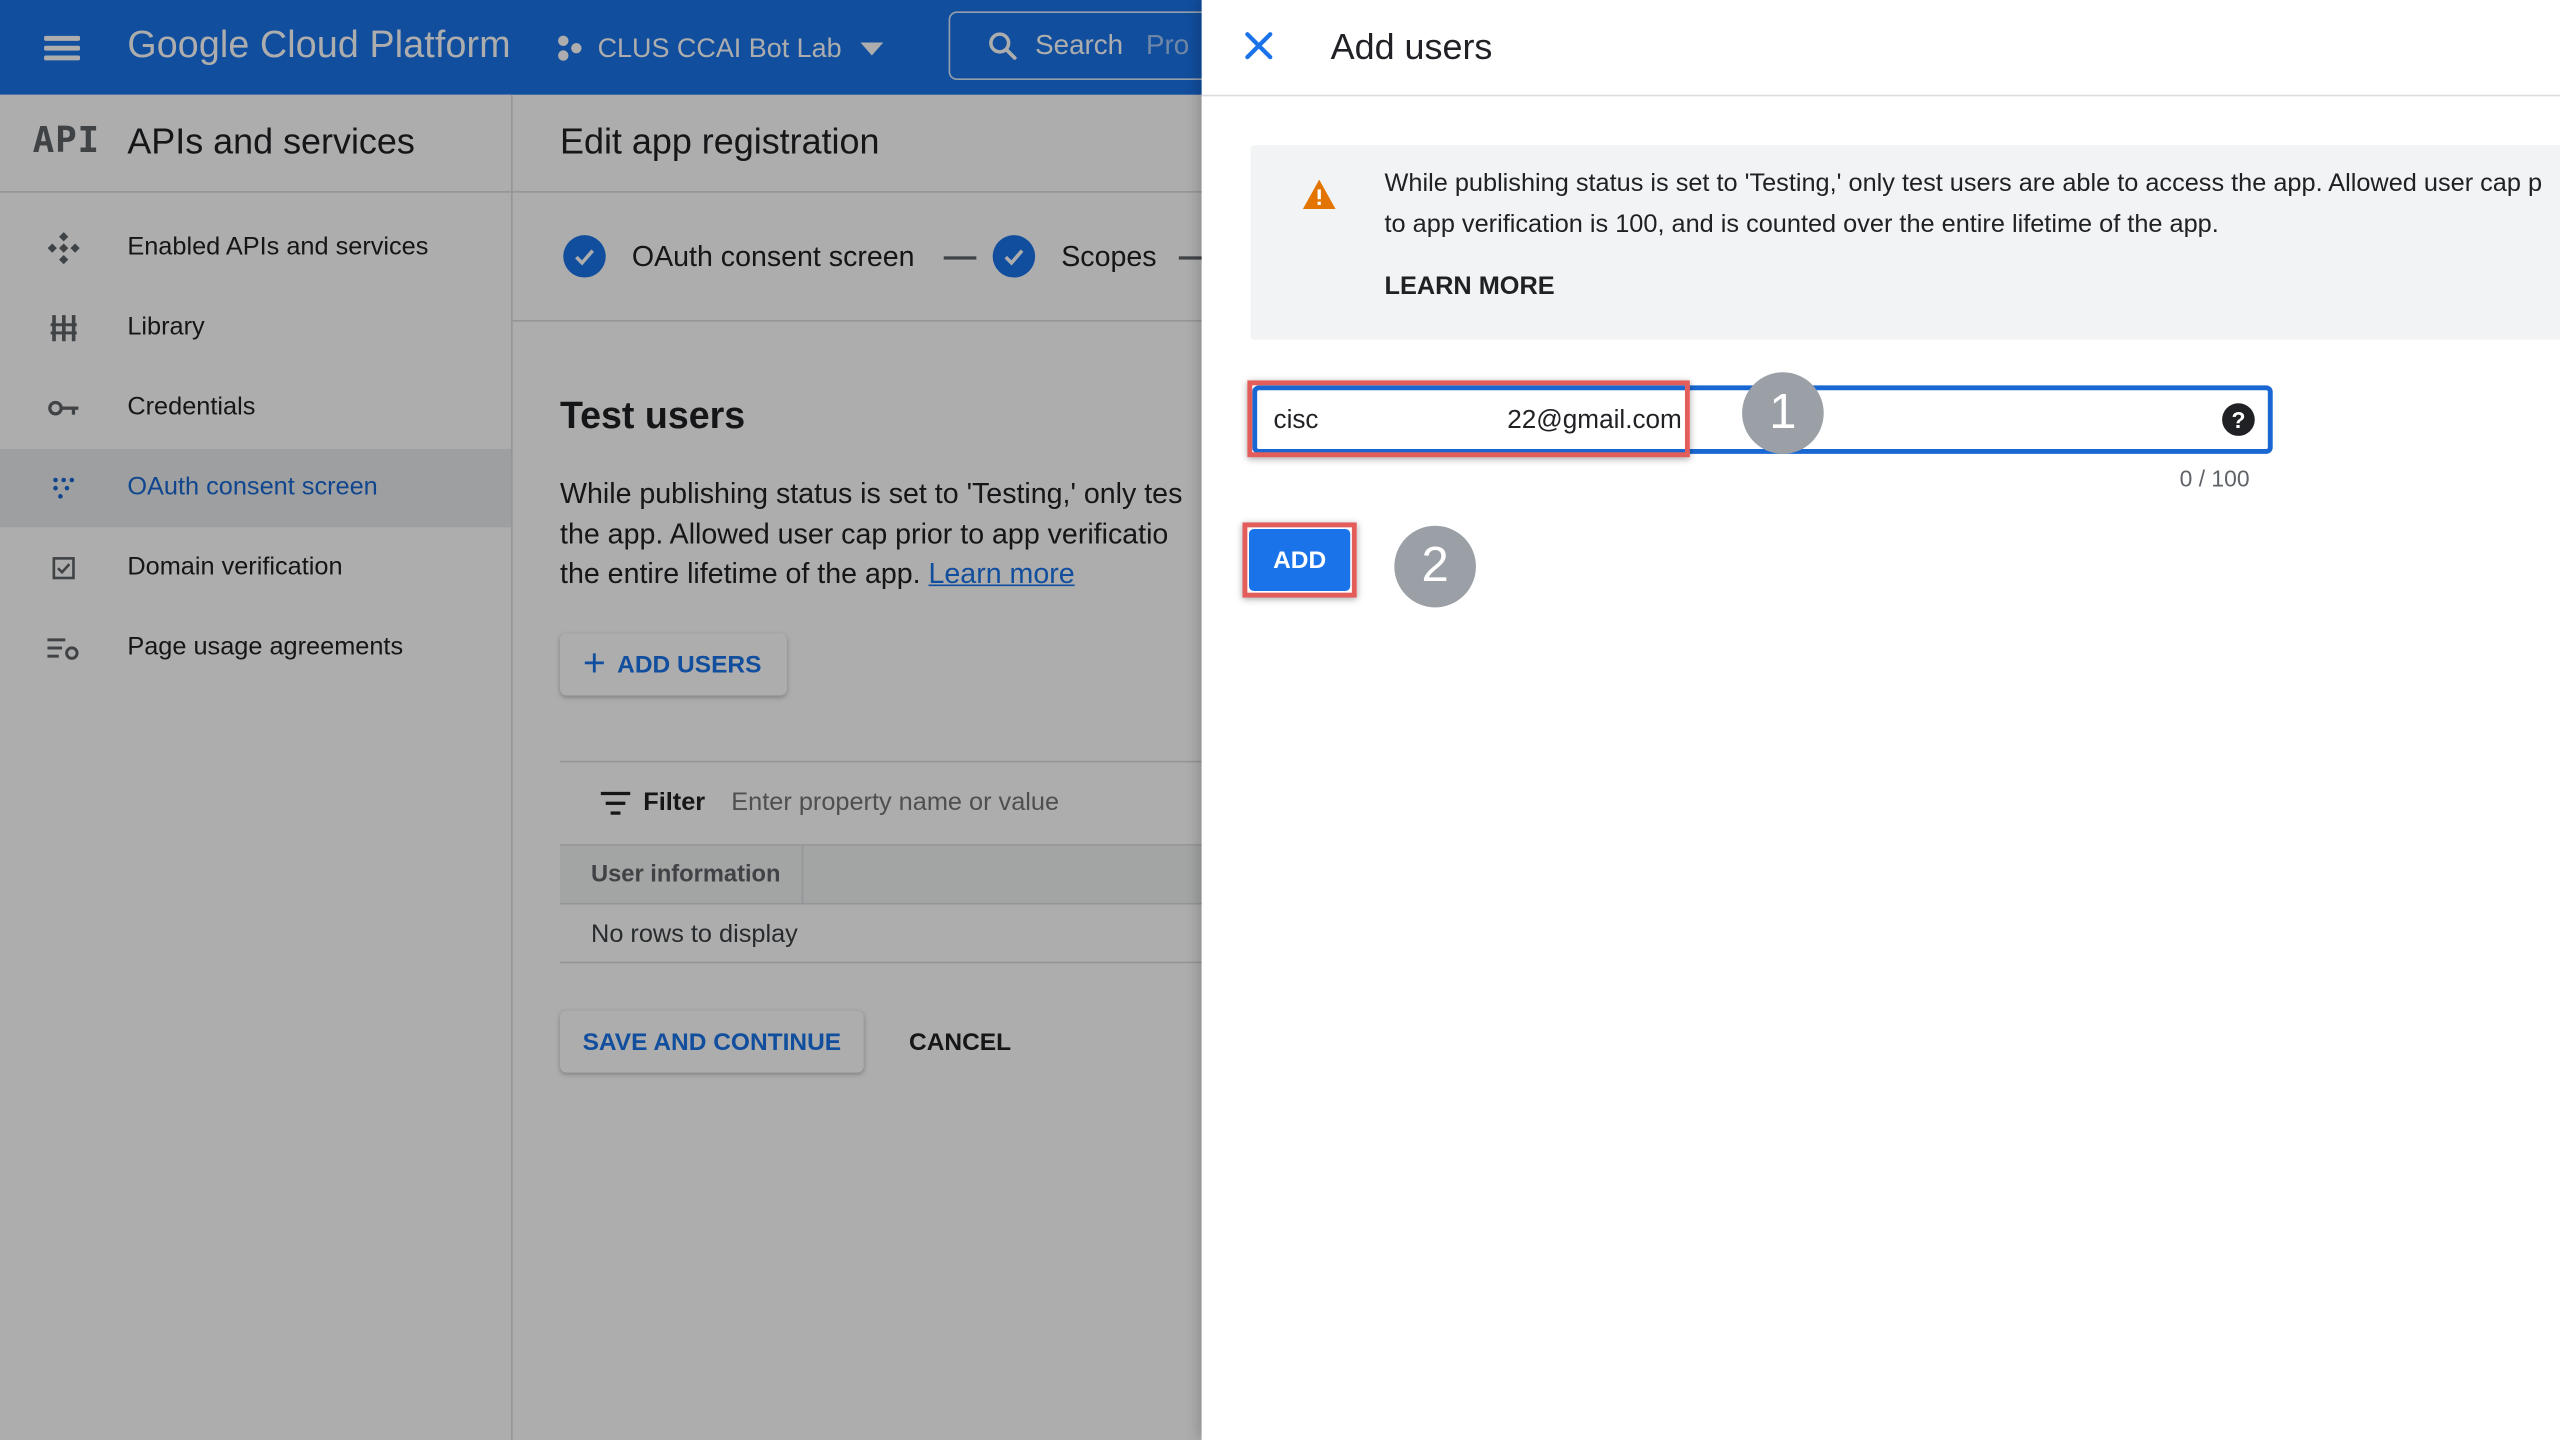  Describe the element at coordinates (1783, 413) in the screenshot. I see `step-marker-1: 1` at that location.